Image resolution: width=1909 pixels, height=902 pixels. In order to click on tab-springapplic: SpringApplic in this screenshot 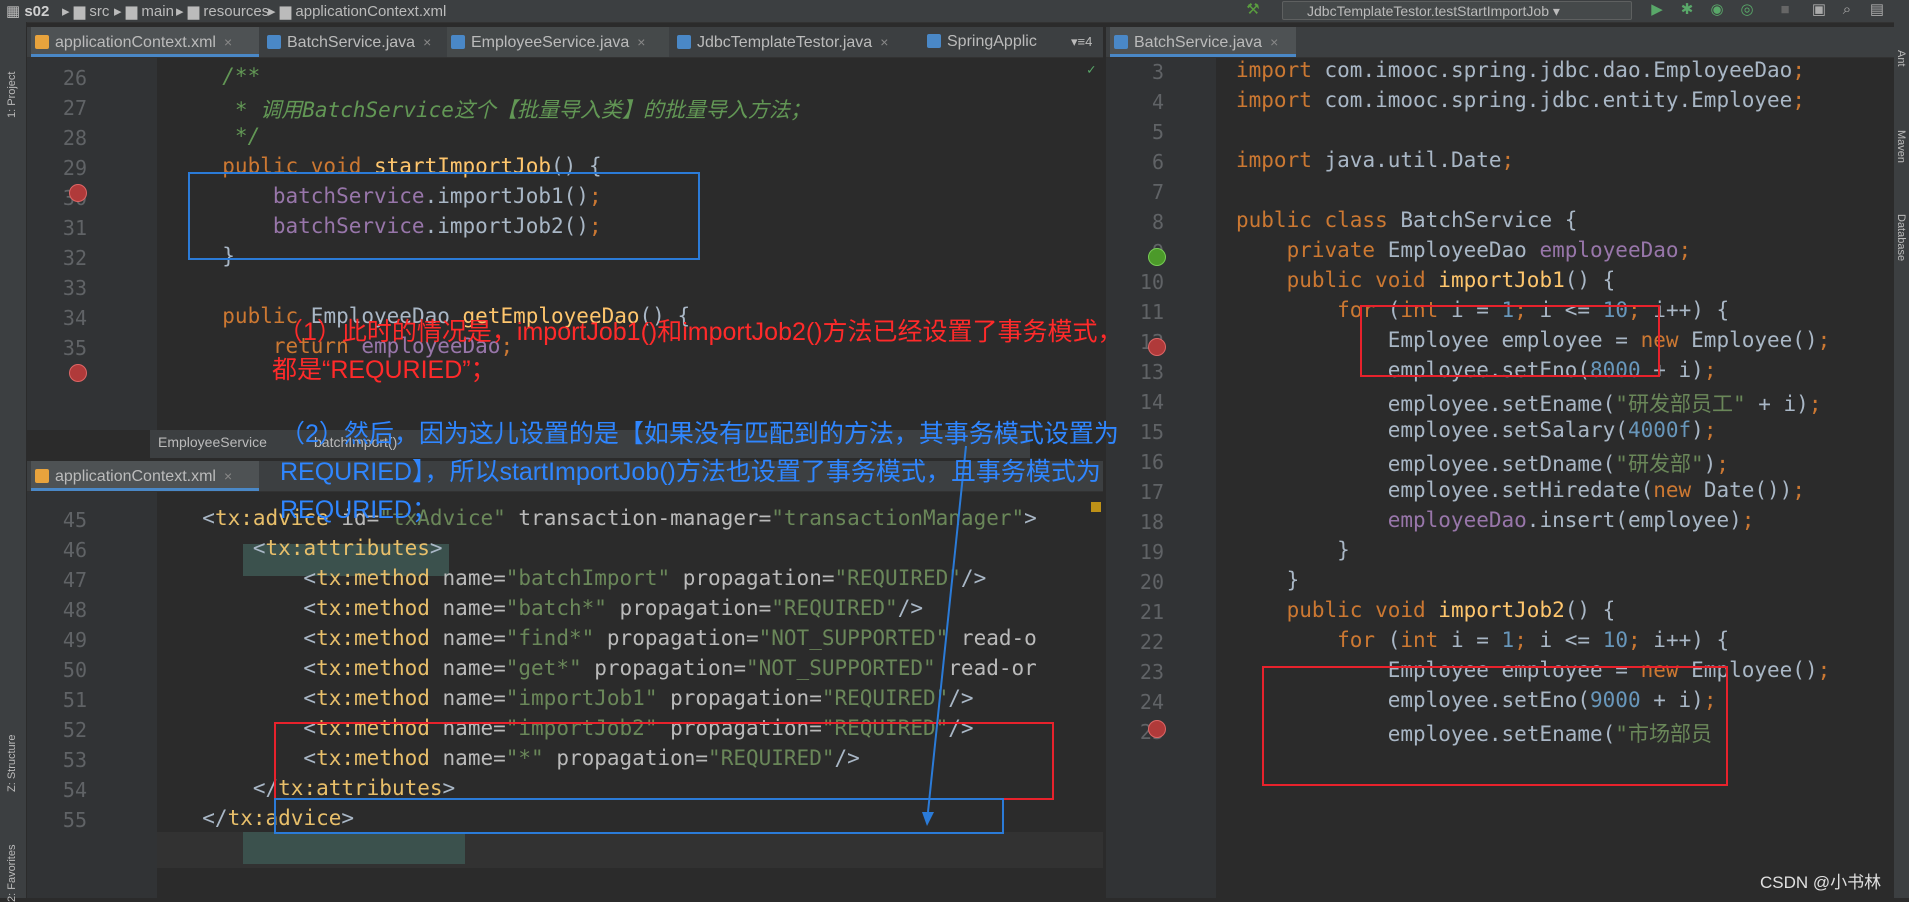, I will do `click(993, 42)`.